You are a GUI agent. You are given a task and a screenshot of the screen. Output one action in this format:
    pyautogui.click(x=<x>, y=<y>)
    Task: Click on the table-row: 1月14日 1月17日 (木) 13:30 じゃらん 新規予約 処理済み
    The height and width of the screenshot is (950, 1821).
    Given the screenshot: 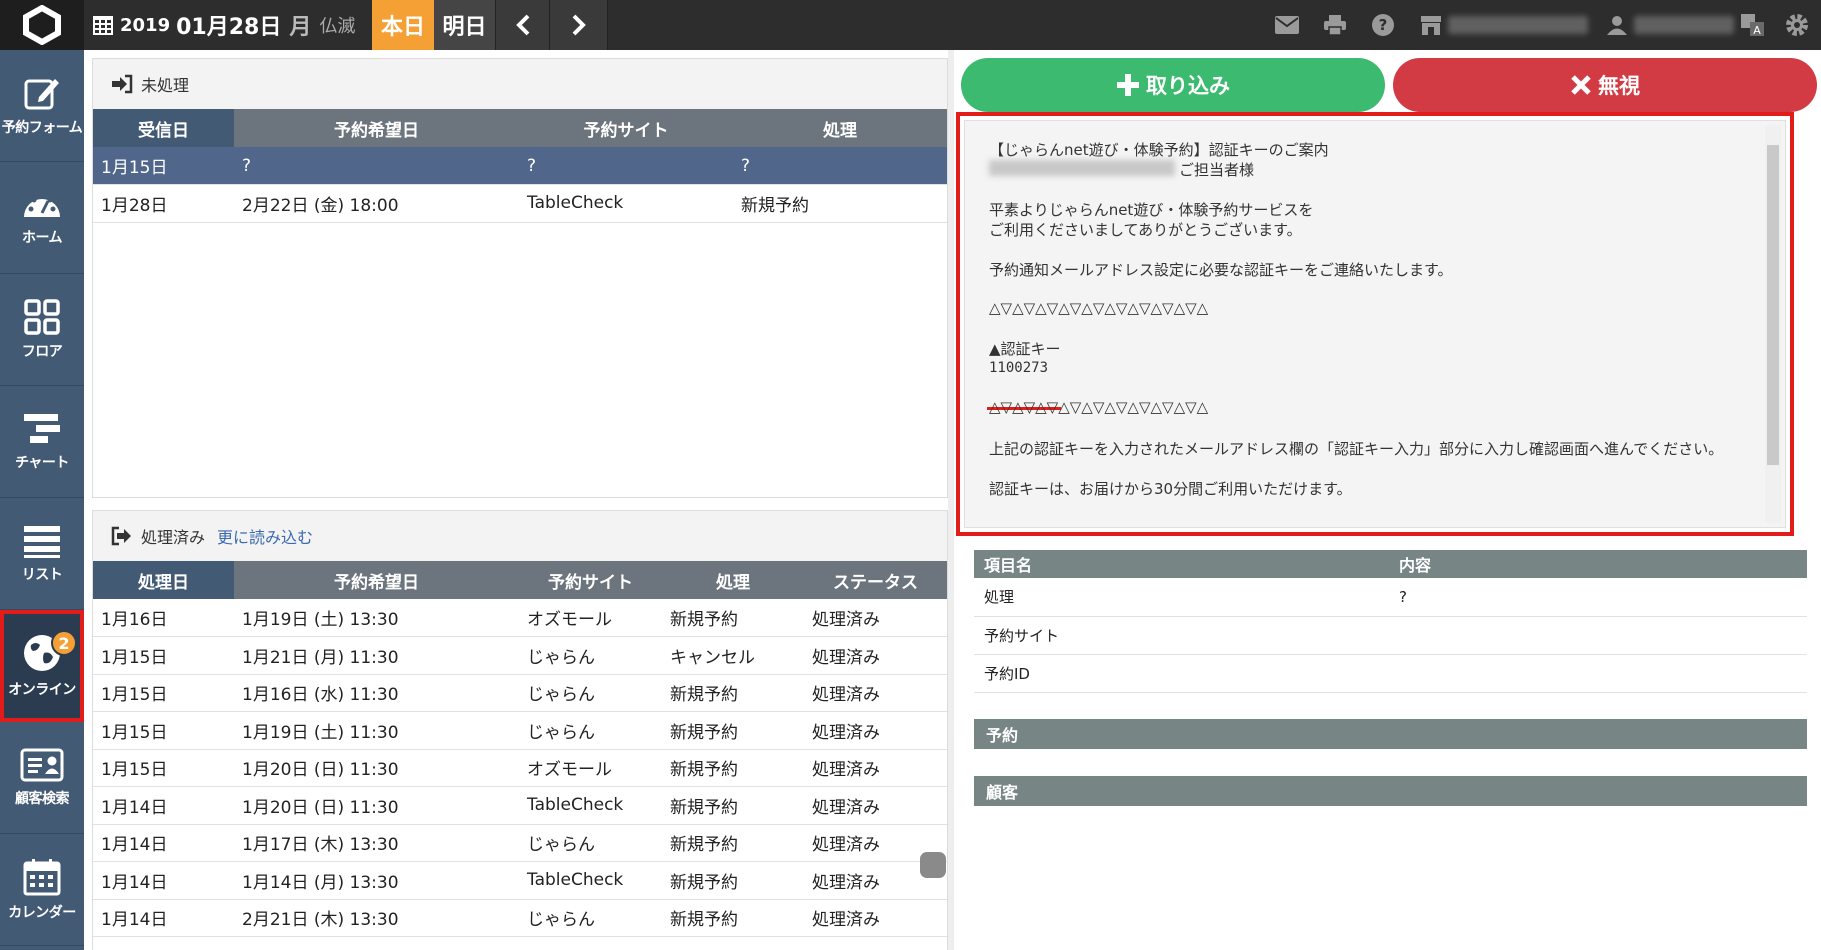 What is the action you would take?
    pyautogui.click(x=520, y=843)
    